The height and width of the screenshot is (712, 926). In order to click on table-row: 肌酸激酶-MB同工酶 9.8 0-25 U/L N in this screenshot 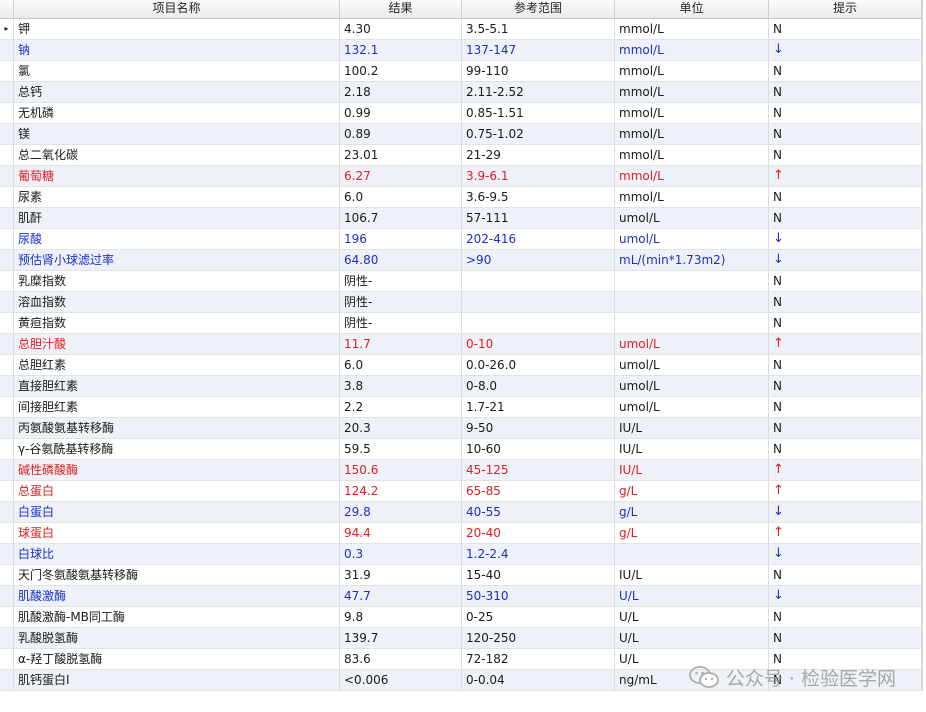, I will do `click(461, 617)`.